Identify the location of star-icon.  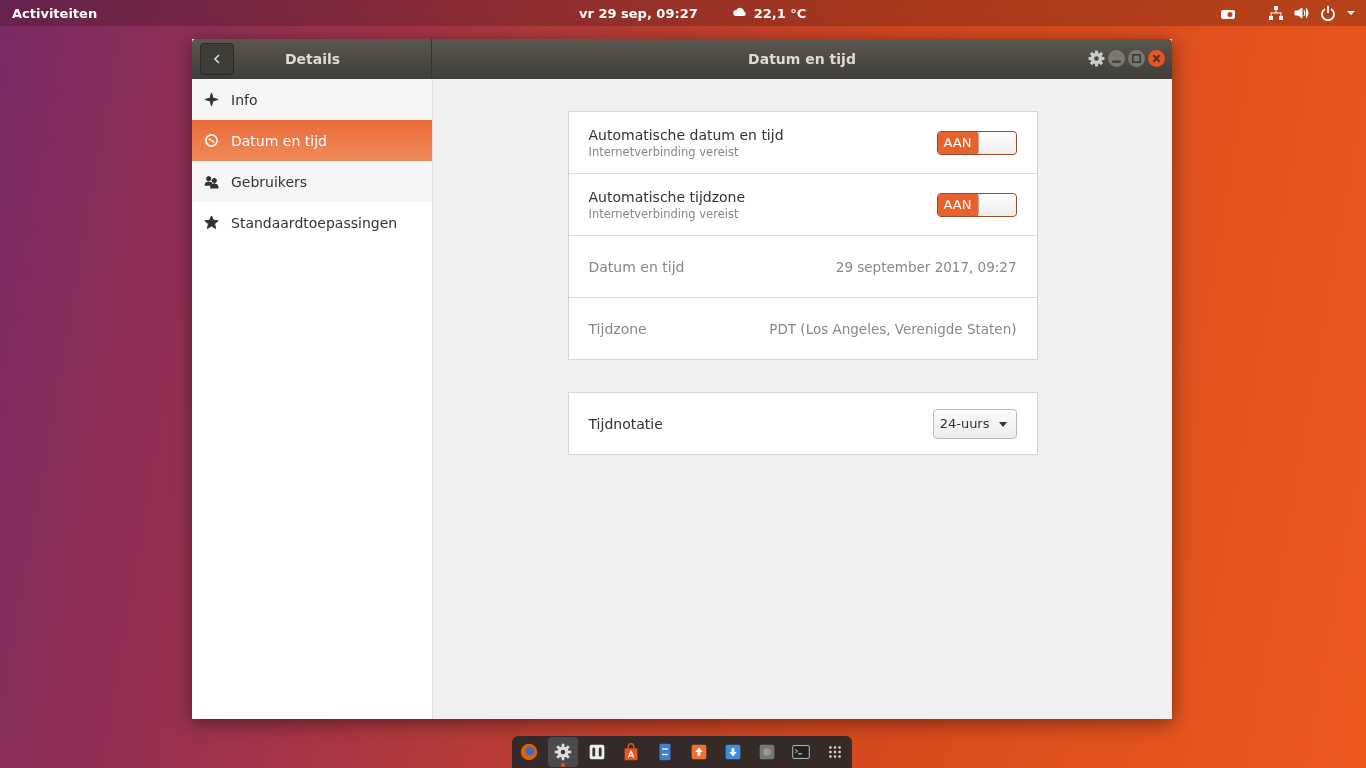
(211, 222).